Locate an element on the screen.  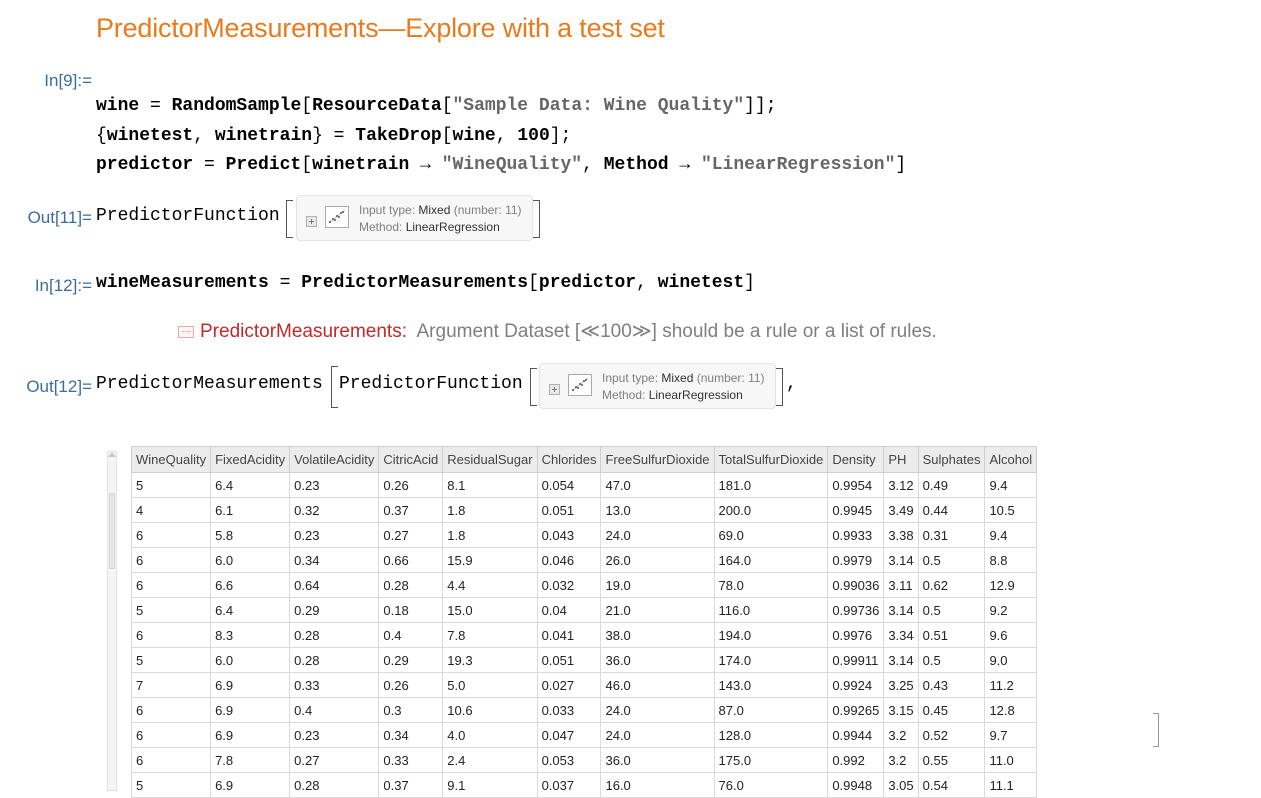
table-cell: 7 is located at coordinates (171, 685).